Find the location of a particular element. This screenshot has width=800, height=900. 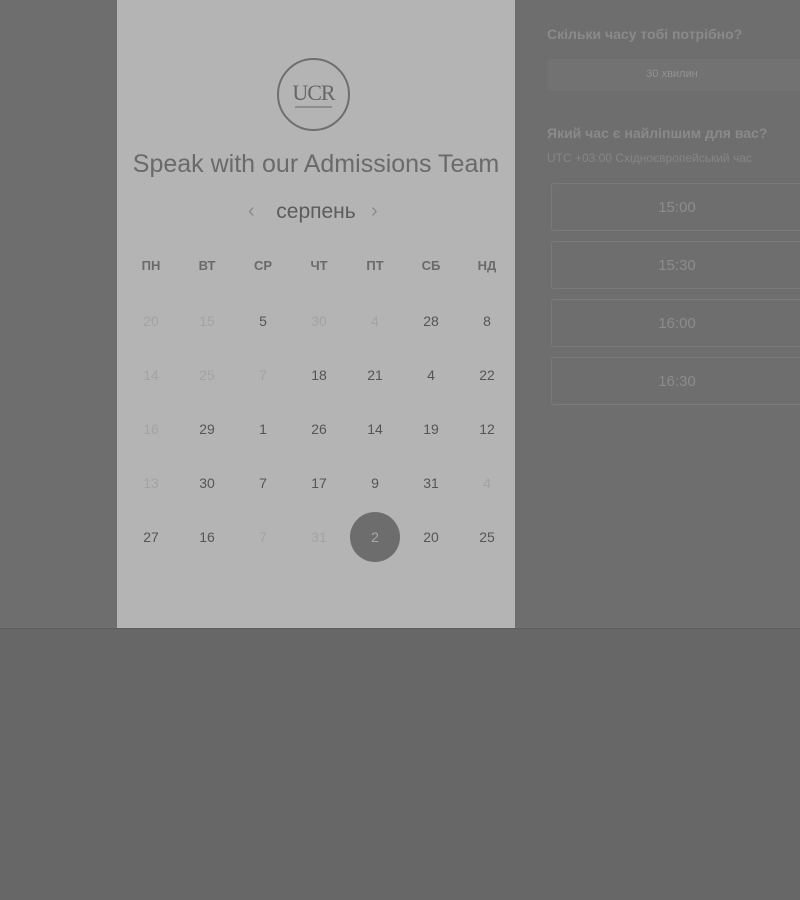

day-number: 2 is located at coordinates (375, 537).